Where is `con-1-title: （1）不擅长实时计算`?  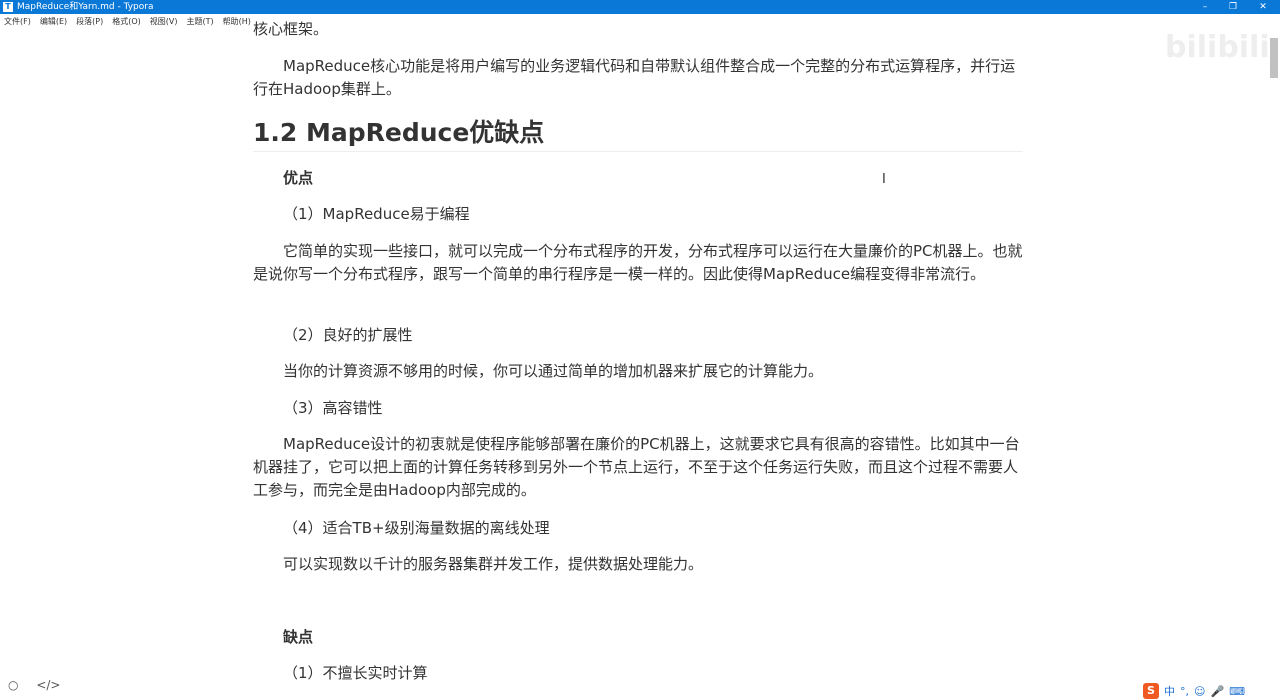 con-1-title: （1）不擅长实时计算 is located at coordinates (355, 673).